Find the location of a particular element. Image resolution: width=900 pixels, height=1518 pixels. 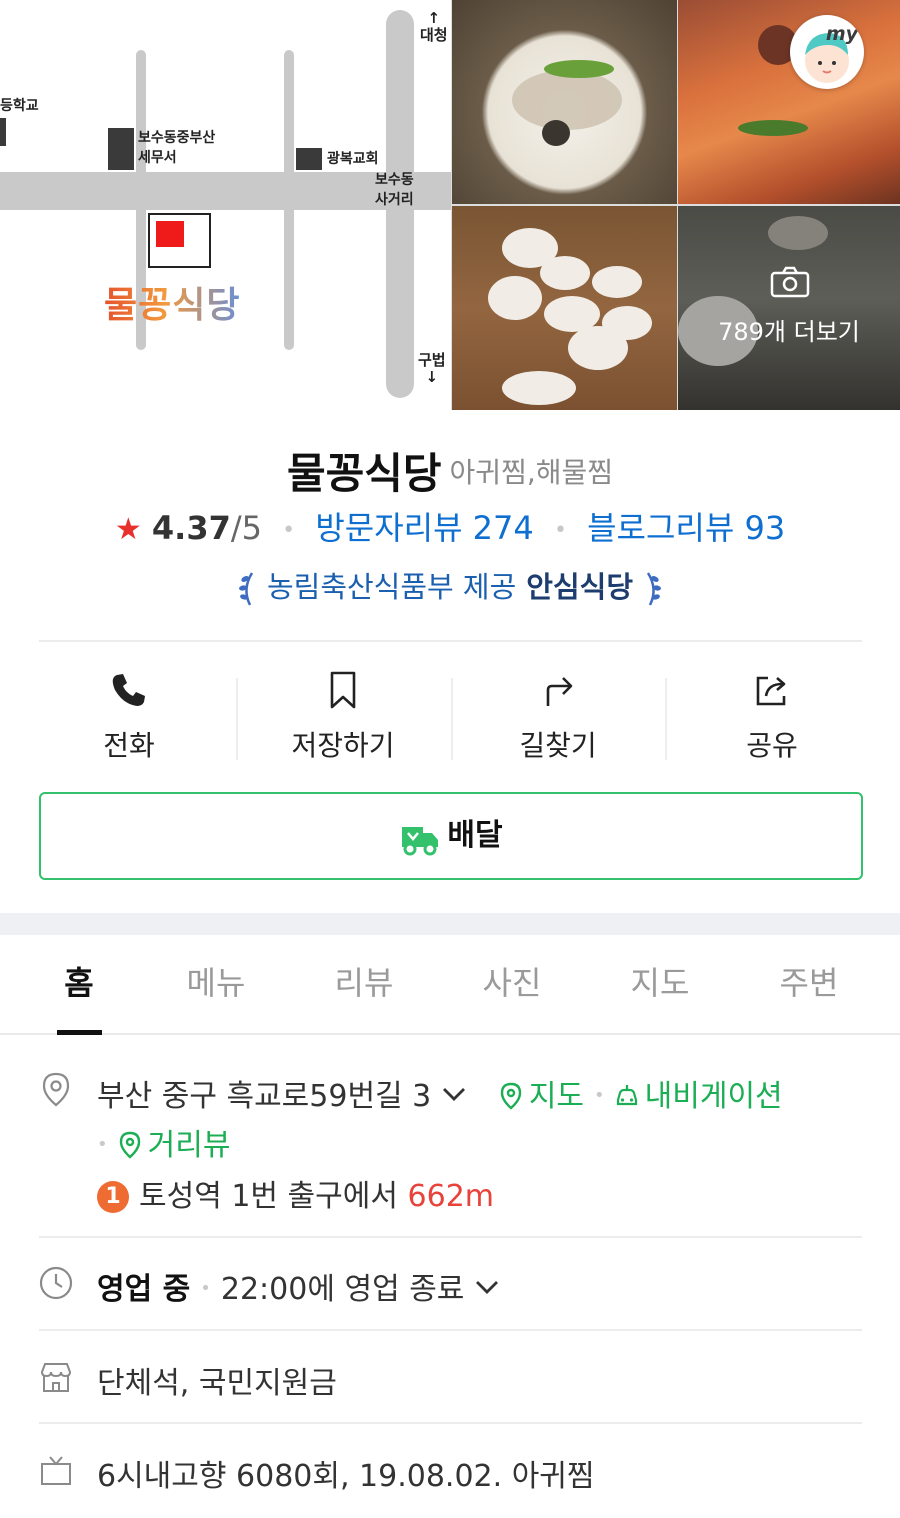

rating-score: 4.37 is located at coordinates (191, 528).